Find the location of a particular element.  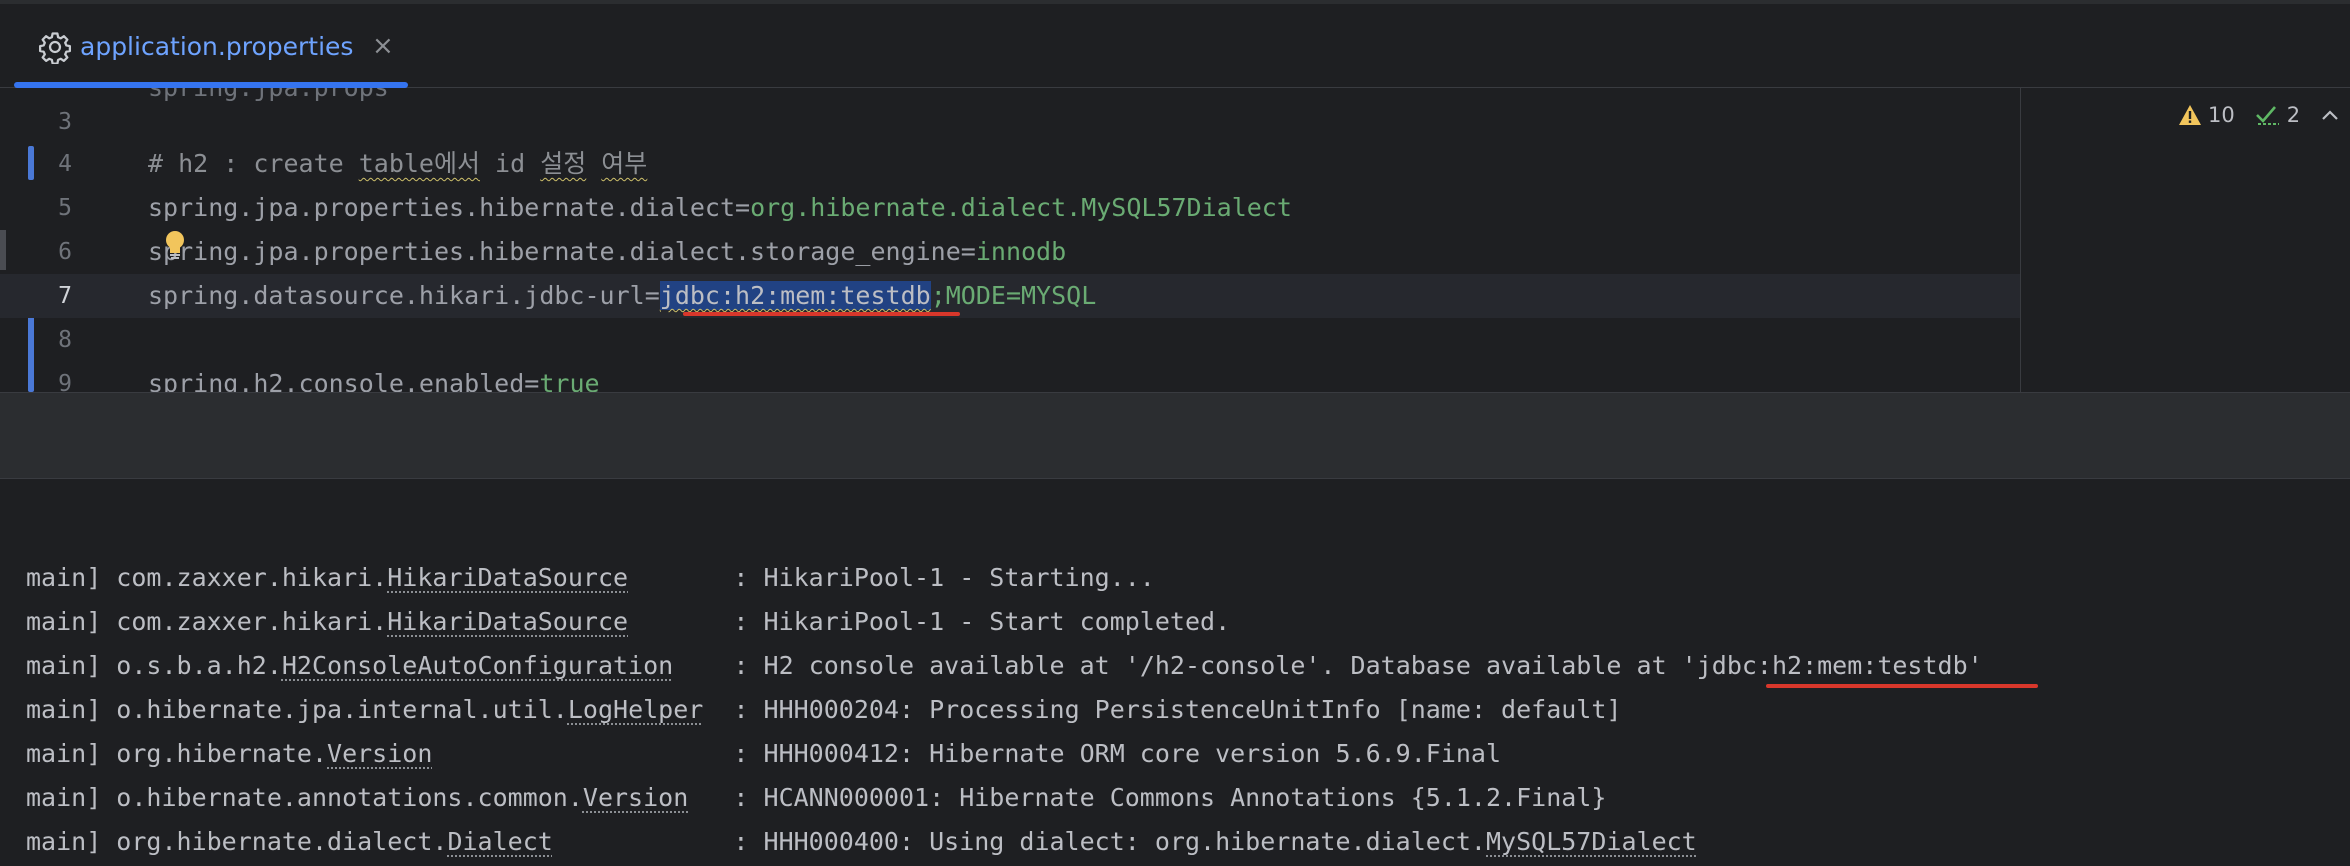

editor-line-3: 3 is located at coordinates (1010, 122).